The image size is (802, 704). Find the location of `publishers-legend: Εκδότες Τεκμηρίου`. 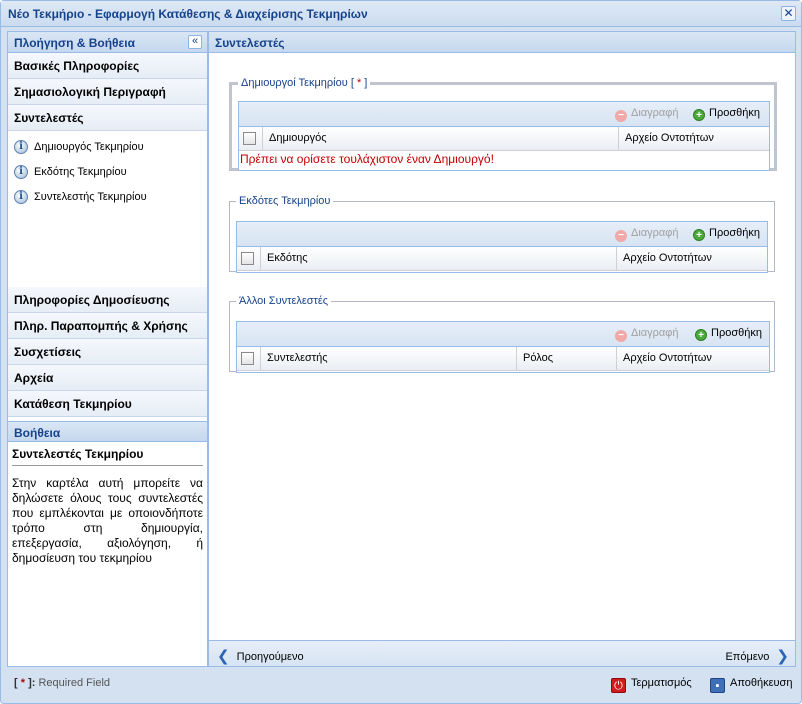

publishers-legend: Εκδότες Τεκμηρίου is located at coordinates (285, 201).